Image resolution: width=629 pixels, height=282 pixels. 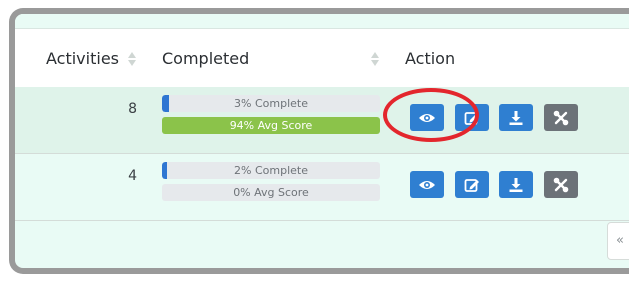 I want to click on score-label: 94% Avg Score, so click(x=271, y=125).